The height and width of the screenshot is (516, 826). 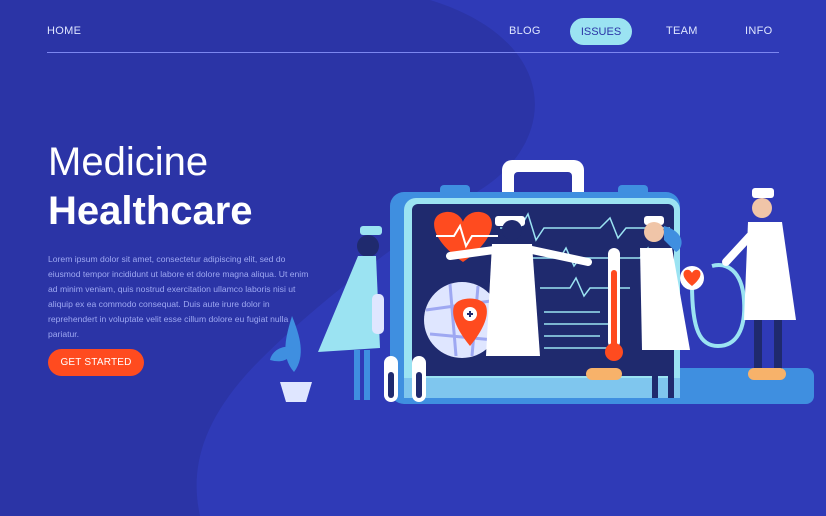 What do you see at coordinates (759, 284) in the screenshot?
I see `doctor-far-right` at bounding box center [759, 284].